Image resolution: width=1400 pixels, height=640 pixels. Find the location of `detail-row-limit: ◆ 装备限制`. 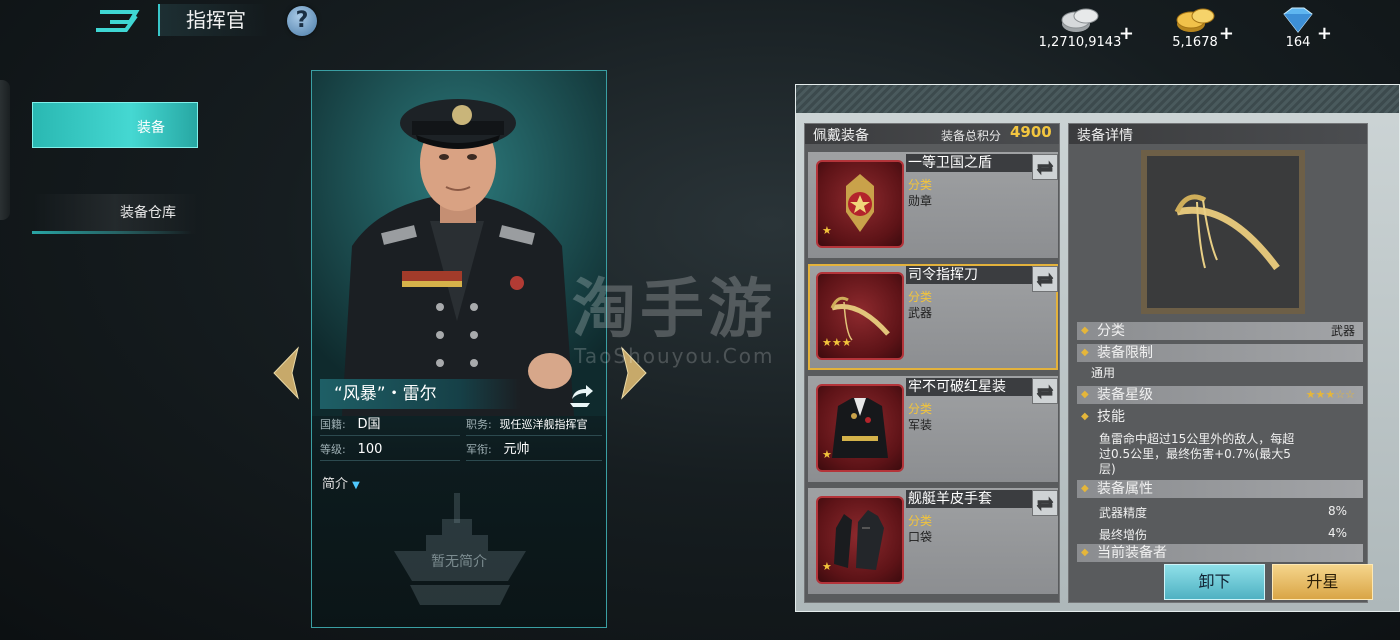

detail-row-limit: ◆ 装备限制 is located at coordinates (1220, 353).